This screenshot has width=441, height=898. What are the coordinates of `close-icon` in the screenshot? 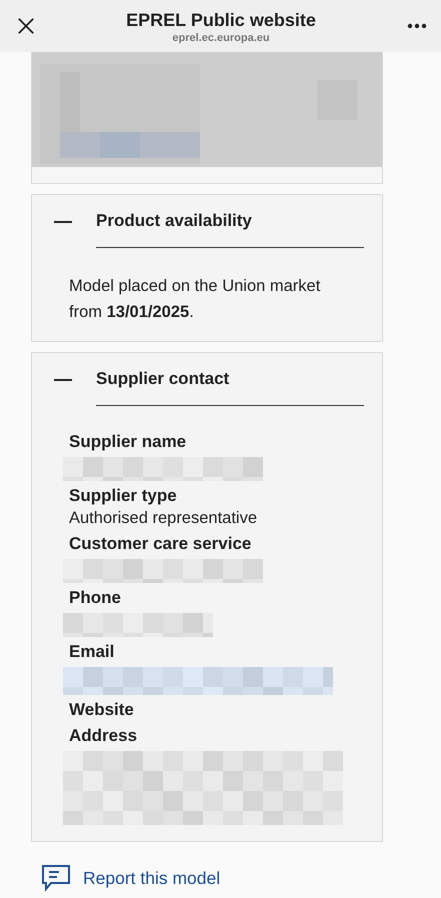 It's located at (26, 26).